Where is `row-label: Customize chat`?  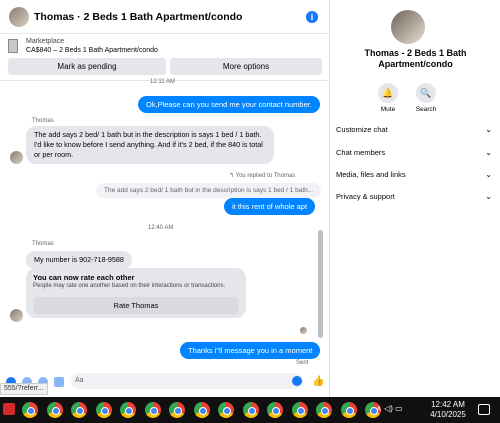
row-label: Customize chat is located at coordinates (362, 129).